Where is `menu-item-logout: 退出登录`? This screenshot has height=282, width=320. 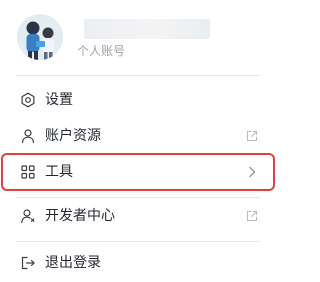 menu-item-logout: 退出登录 is located at coordinates (138, 263).